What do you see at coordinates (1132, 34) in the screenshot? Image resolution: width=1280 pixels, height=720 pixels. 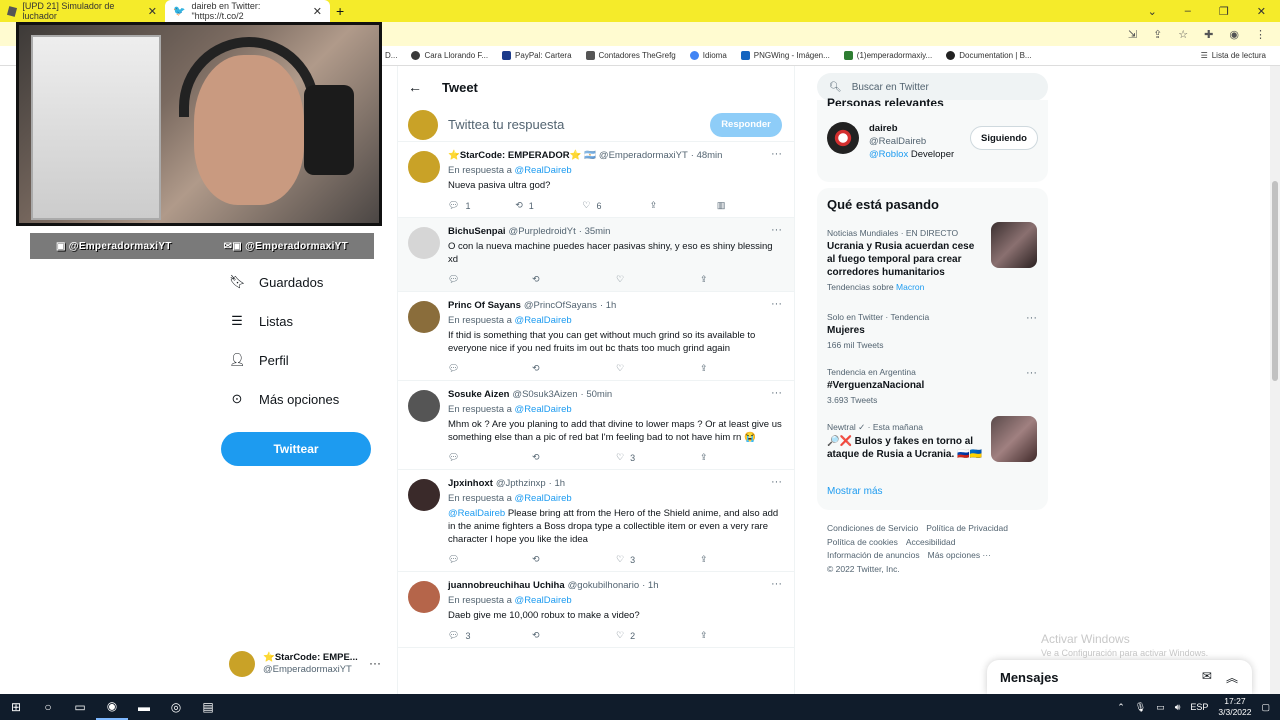 I see `install-icon: ⇲` at bounding box center [1132, 34].